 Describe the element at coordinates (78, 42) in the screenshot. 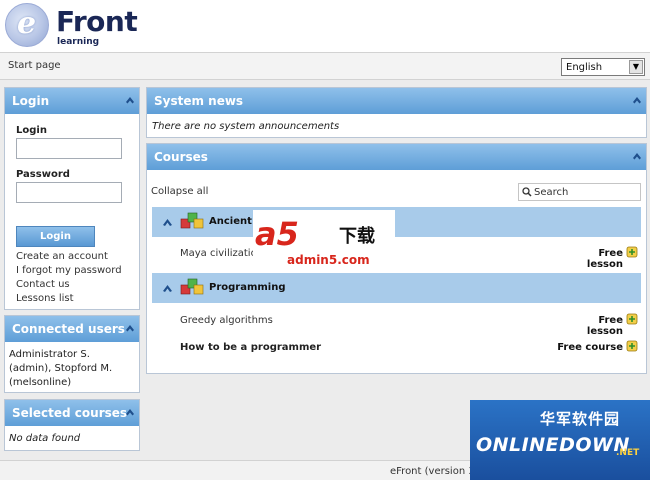

I see `logo-learning: learning` at that location.